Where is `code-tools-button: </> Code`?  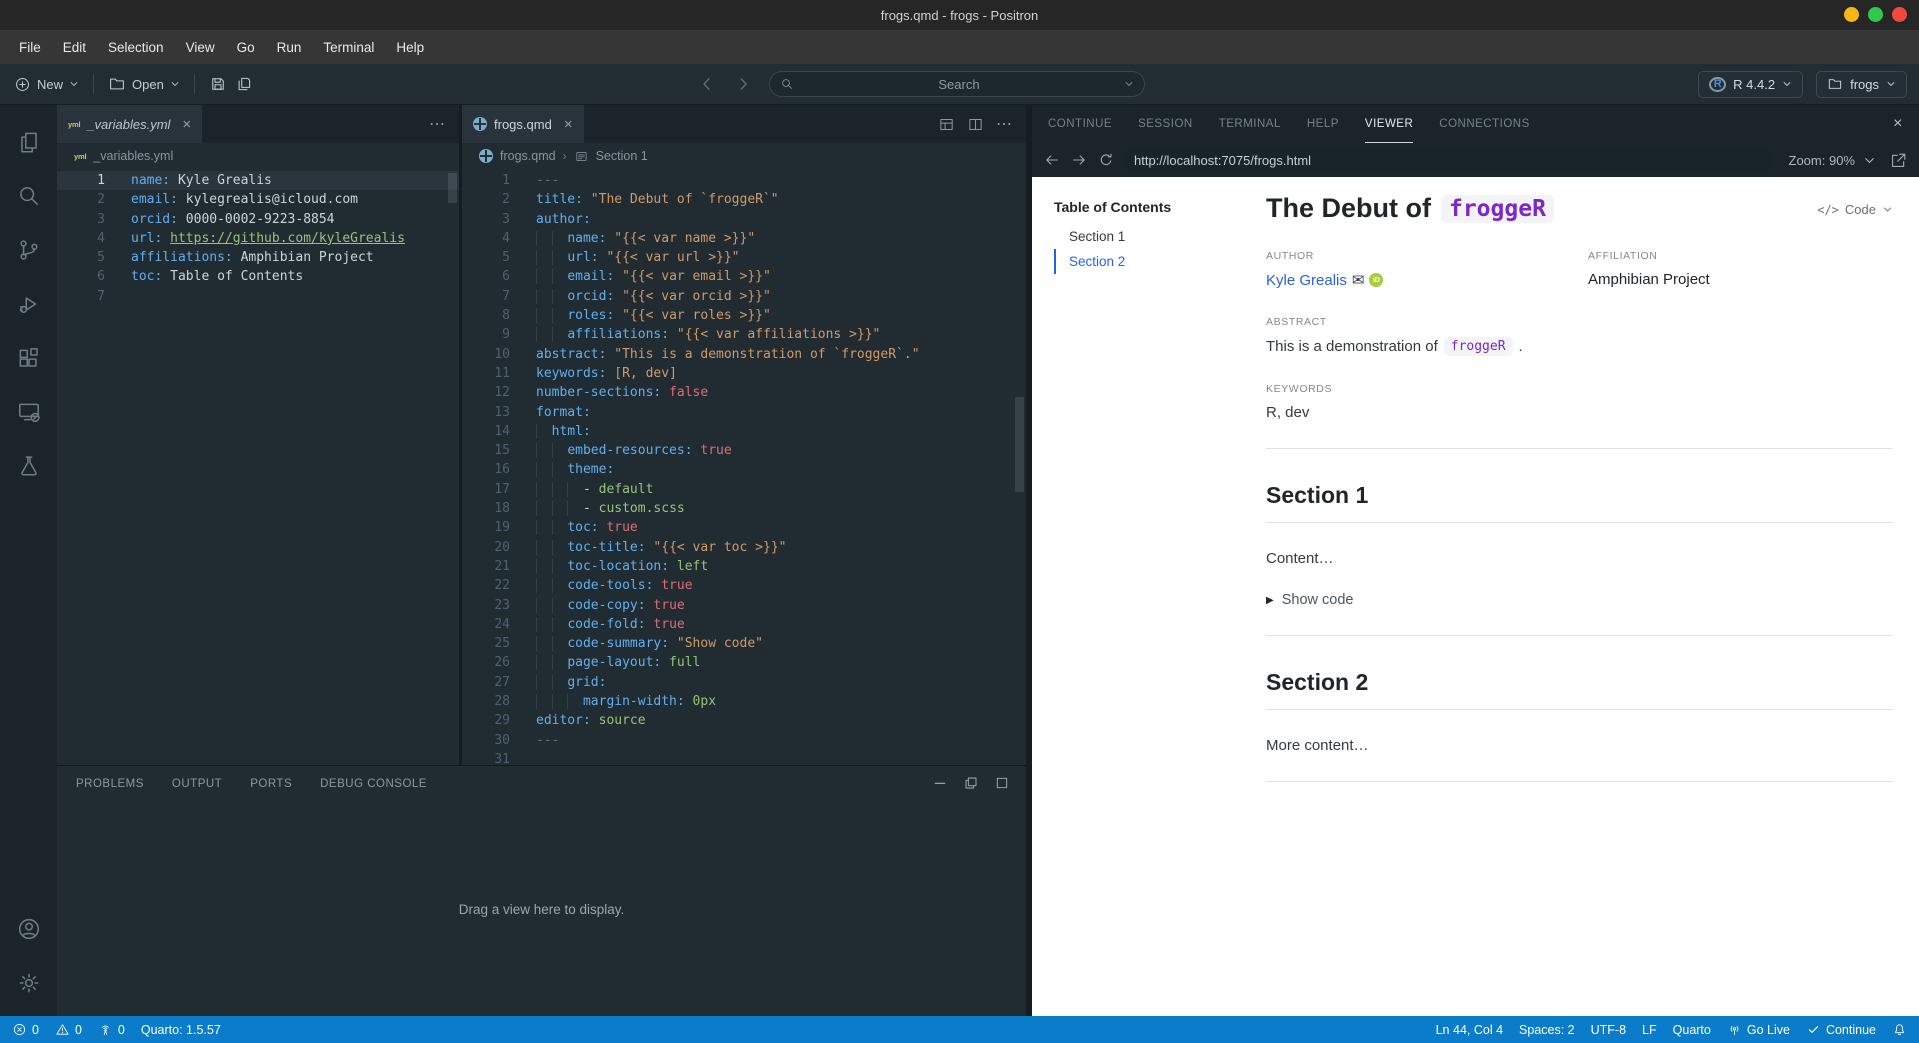
code-tools-button: </> Code is located at coordinates (1855, 209).